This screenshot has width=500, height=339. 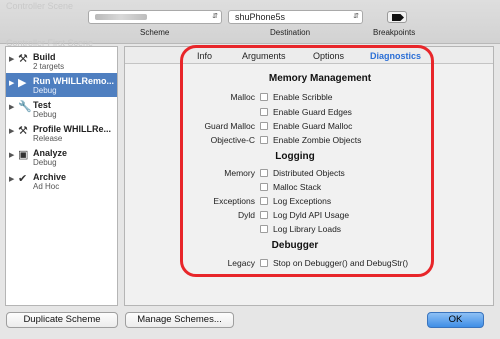 What do you see at coordinates (260, 17) in the screenshot?
I see `destination-value: shuPhone5s` at bounding box center [260, 17].